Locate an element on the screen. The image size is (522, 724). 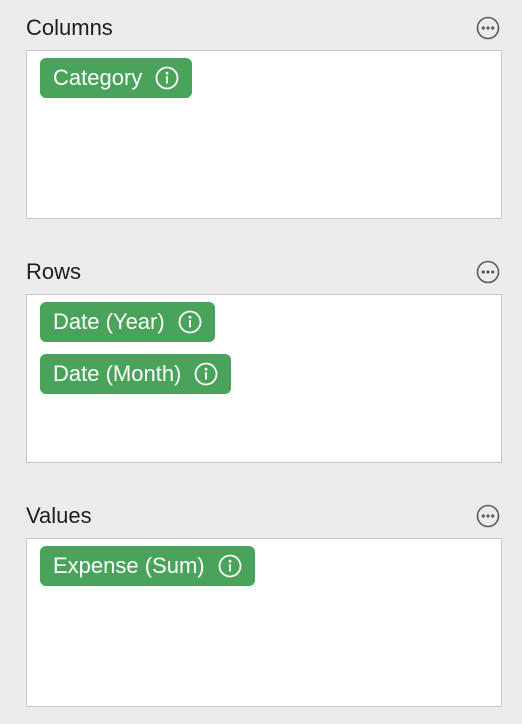
columns-header: Columns is located at coordinates (264, 28).